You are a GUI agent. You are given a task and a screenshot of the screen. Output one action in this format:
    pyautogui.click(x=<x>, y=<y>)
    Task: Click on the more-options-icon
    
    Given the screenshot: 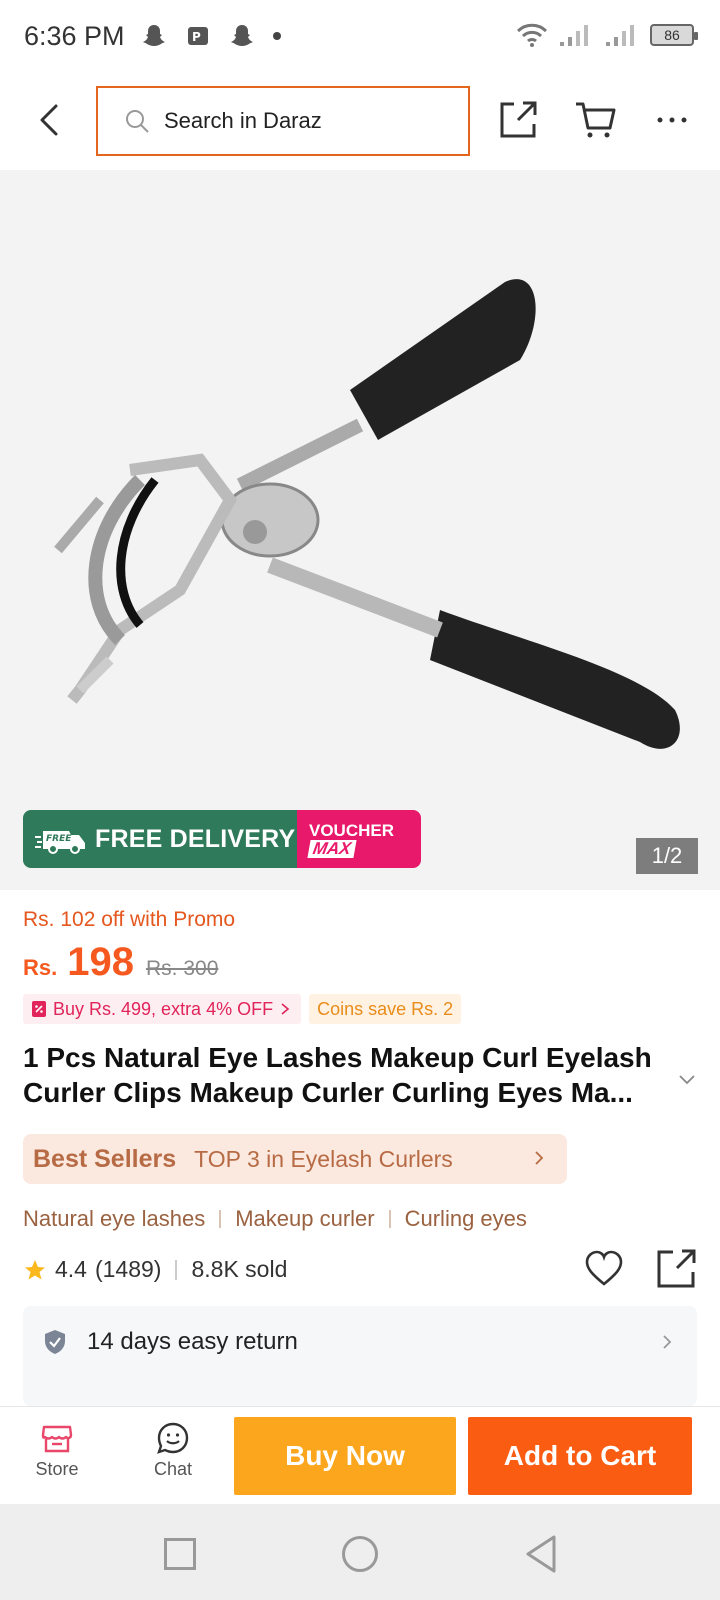 What is the action you would take?
    pyautogui.click(x=672, y=120)
    